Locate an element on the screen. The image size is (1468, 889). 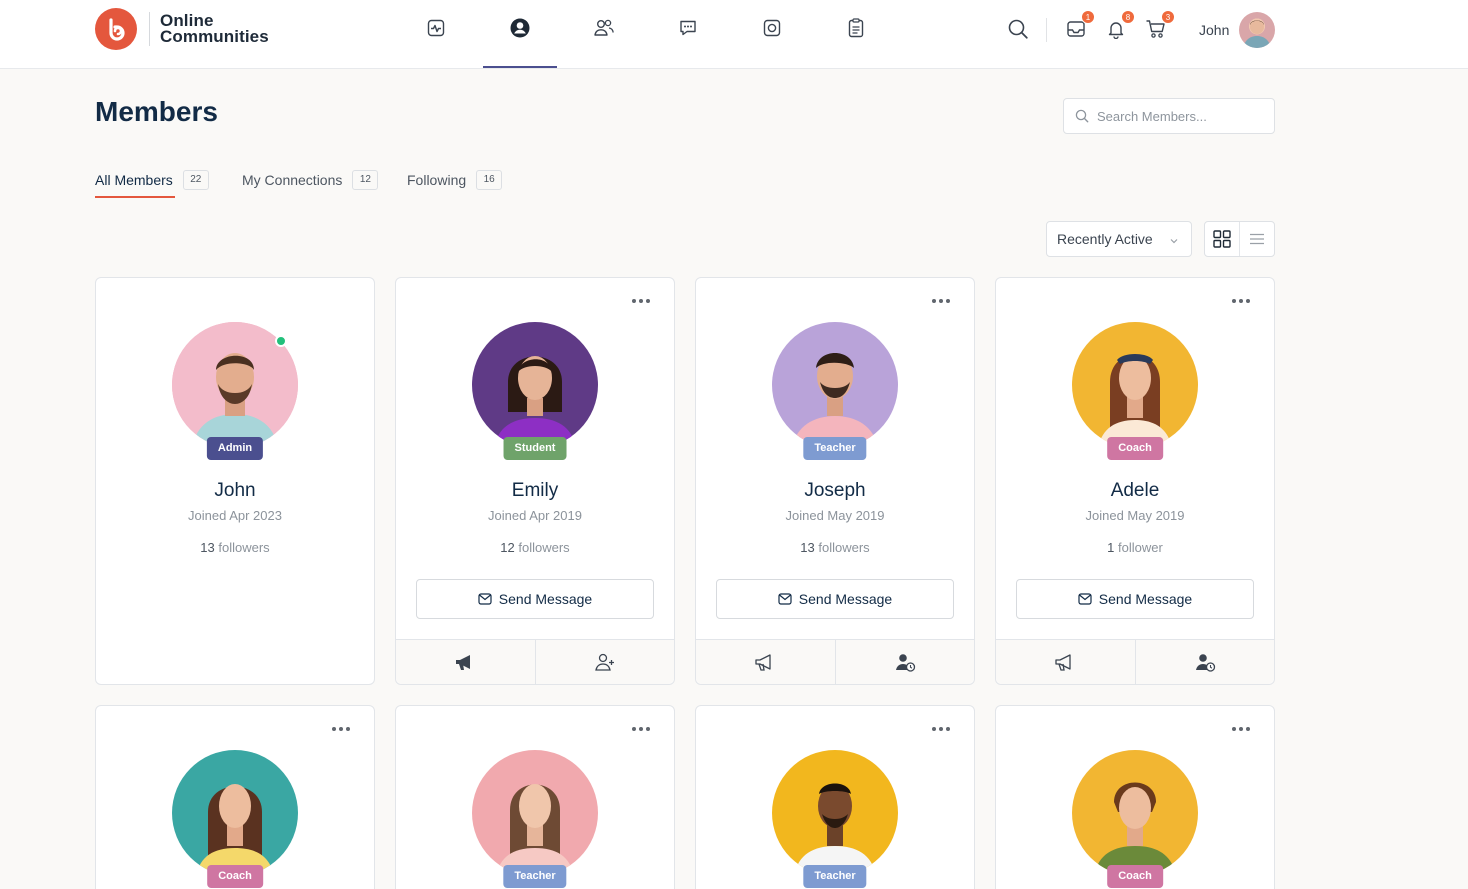
member-card: Admin John Joined Apr 2023 13 followers is located at coordinates (235, 481).